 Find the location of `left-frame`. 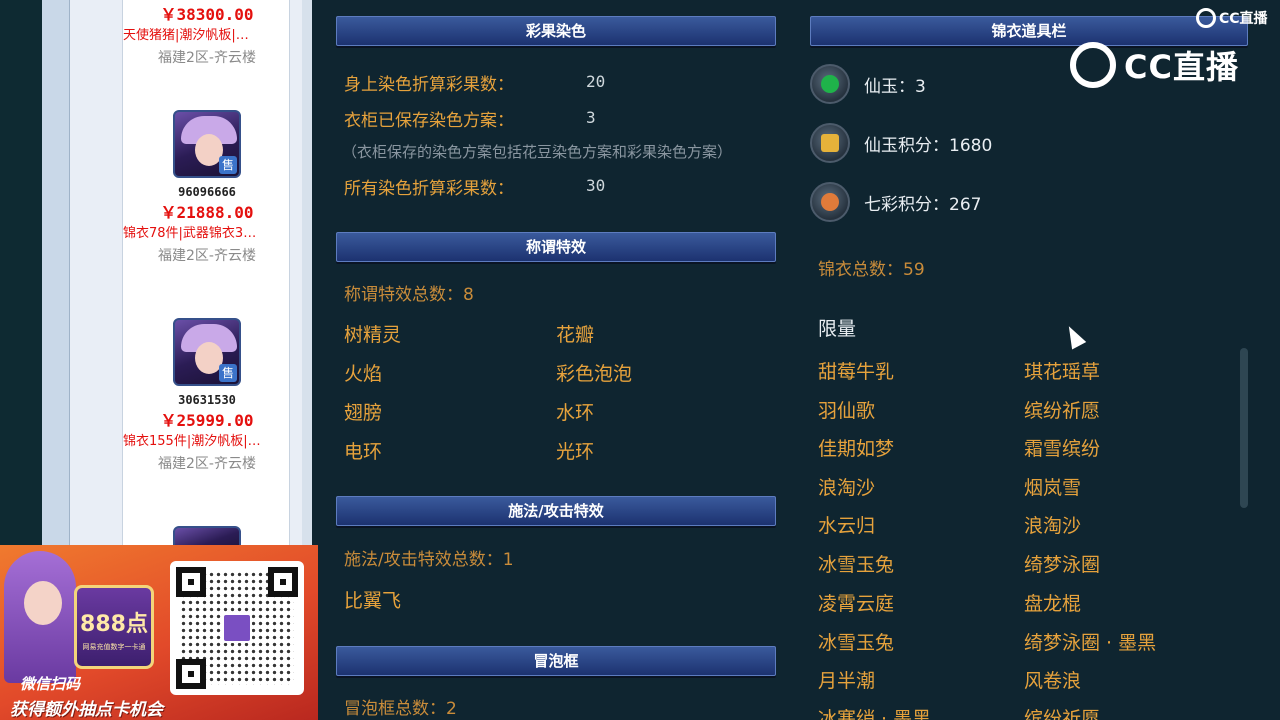

left-frame is located at coordinates (56, 272).